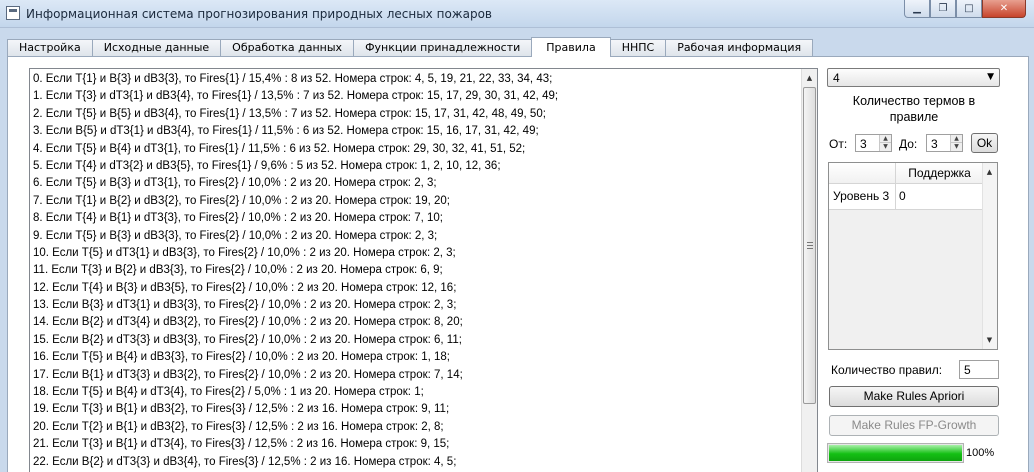 This screenshot has width=1034, height=472. What do you see at coordinates (939, 173) in the screenshot?
I see `support-column-header: Поддержка` at bounding box center [939, 173].